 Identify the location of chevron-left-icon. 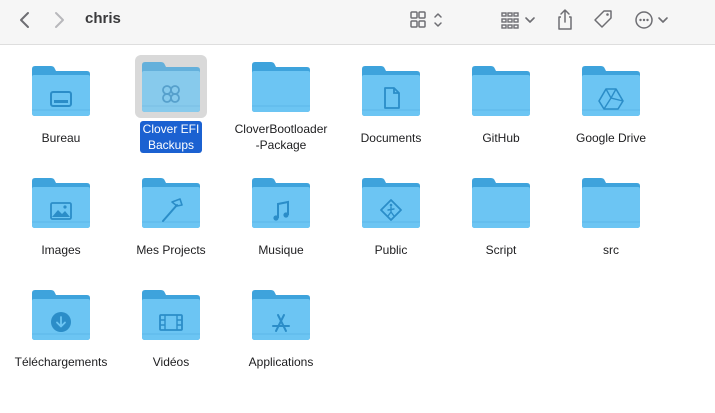
(25, 20).